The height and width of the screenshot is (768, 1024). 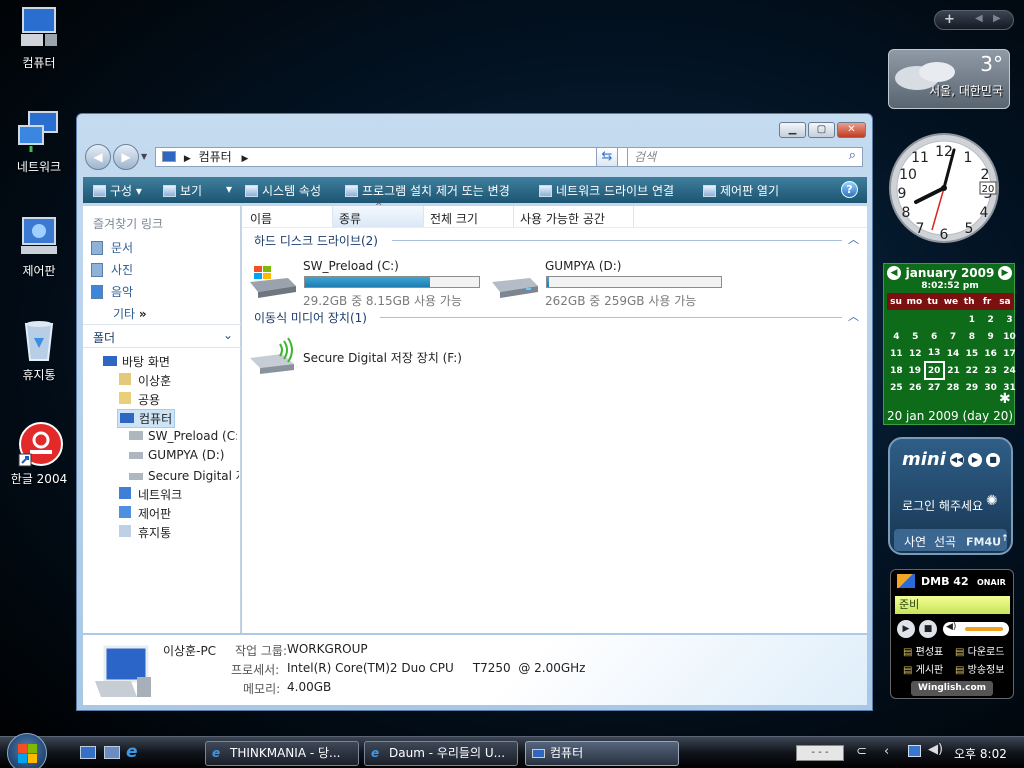 I want to click on desktop-icon-hangul: 한글 2004, so click(x=39, y=454).